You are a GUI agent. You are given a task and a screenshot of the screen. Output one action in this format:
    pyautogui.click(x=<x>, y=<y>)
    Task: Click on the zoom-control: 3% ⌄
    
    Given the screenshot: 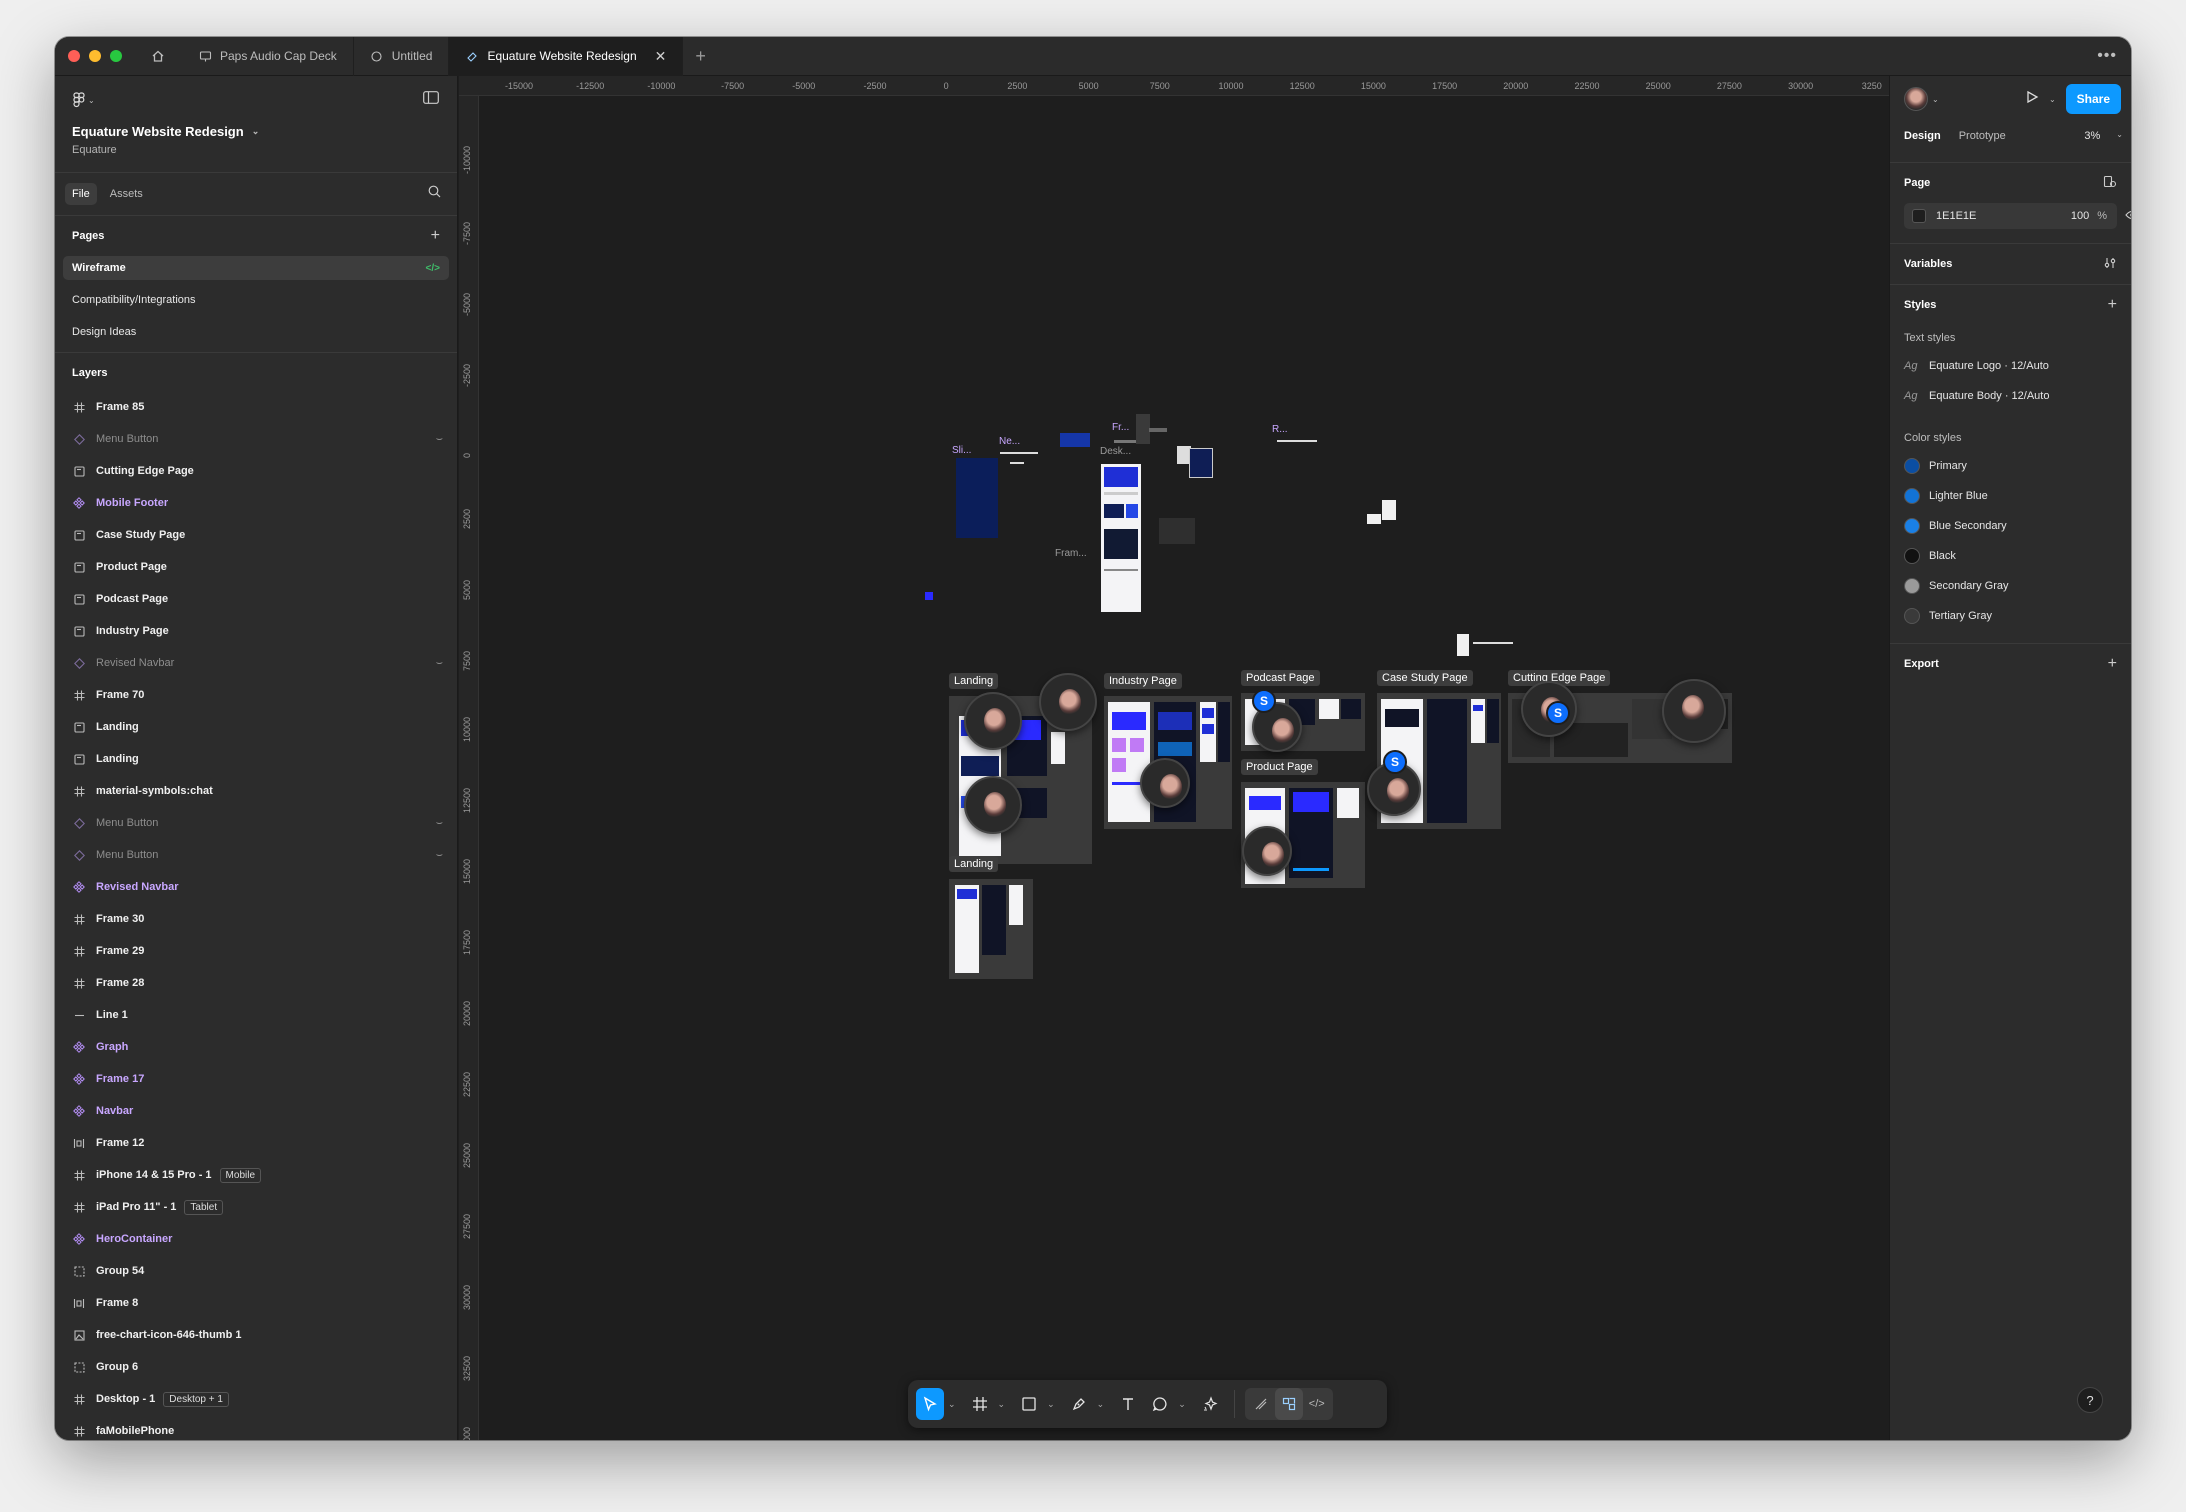 What is the action you would take?
    pyautogui.click(x=2103, y=136)
    